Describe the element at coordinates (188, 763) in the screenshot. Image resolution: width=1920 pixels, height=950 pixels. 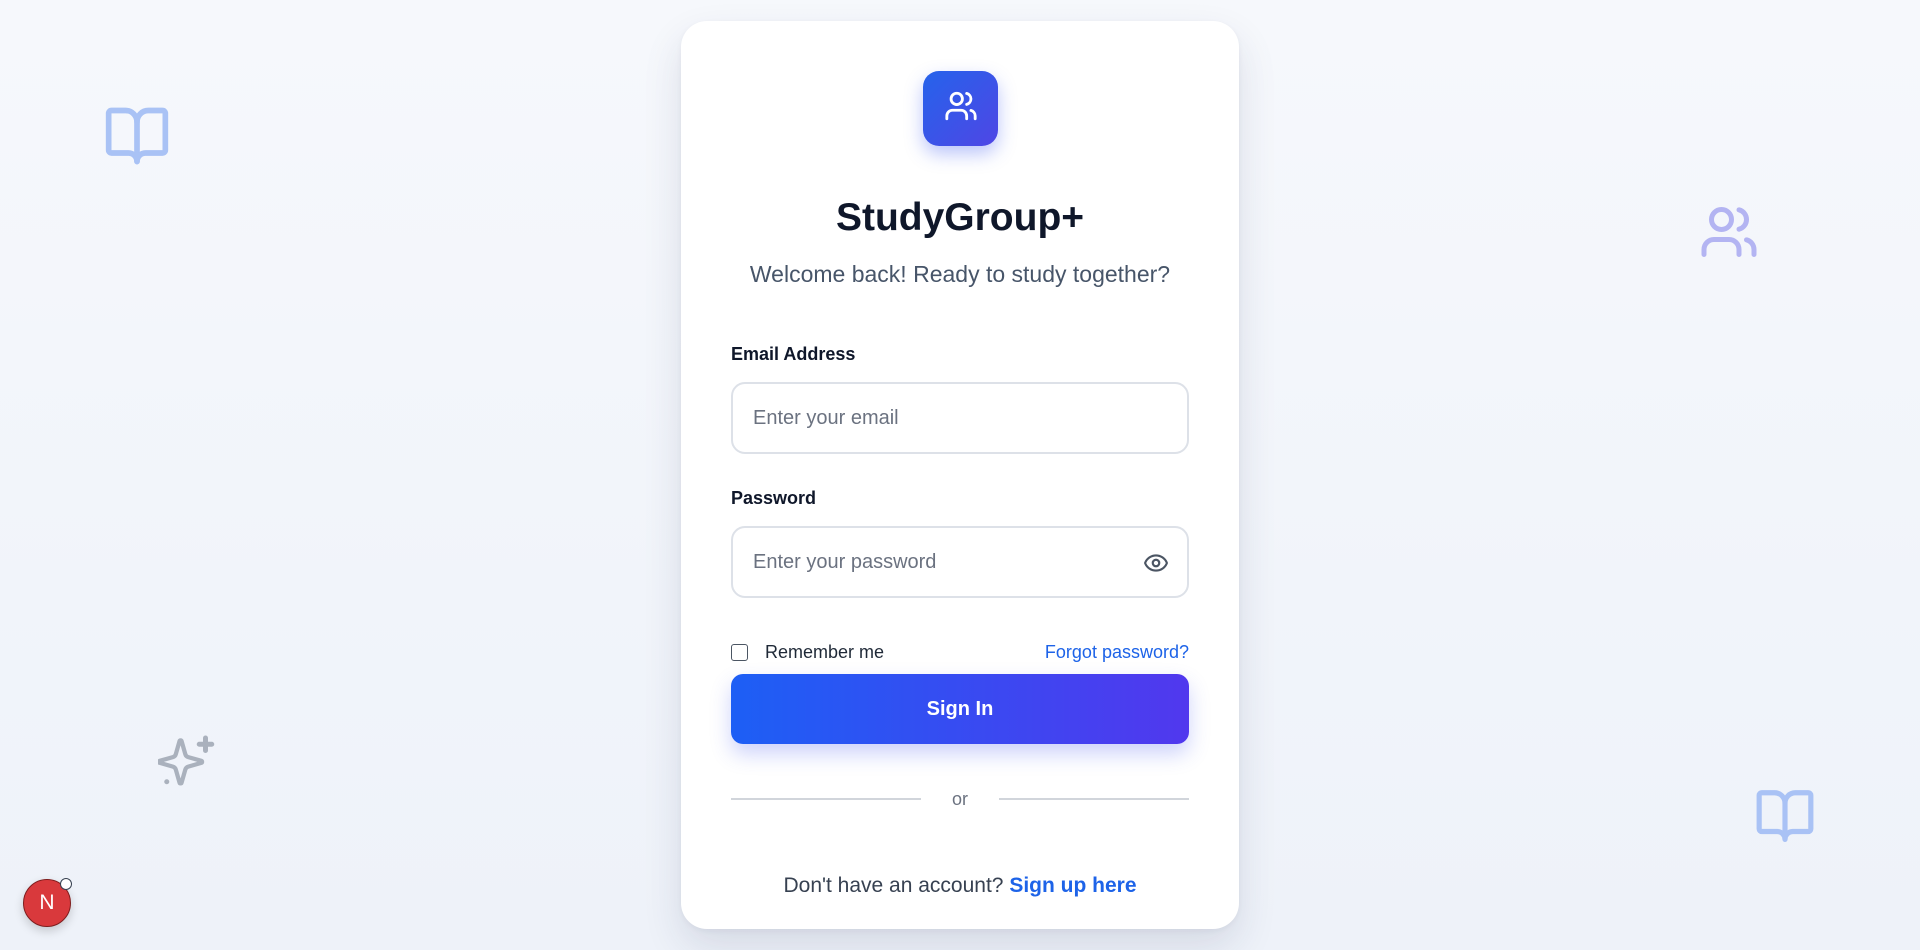
I see `sparkles-icon` at that location.